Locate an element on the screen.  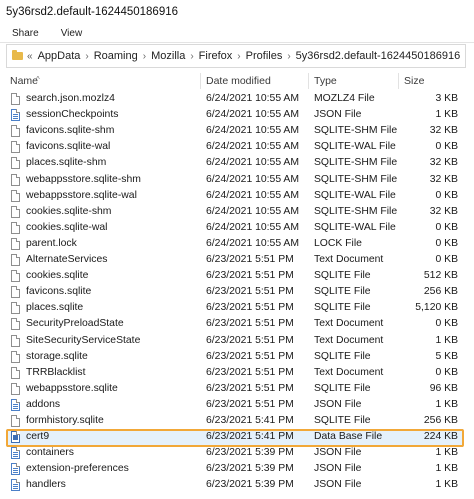
file-name: cookies.sqlite-shm is located at coordinates (69, 211).